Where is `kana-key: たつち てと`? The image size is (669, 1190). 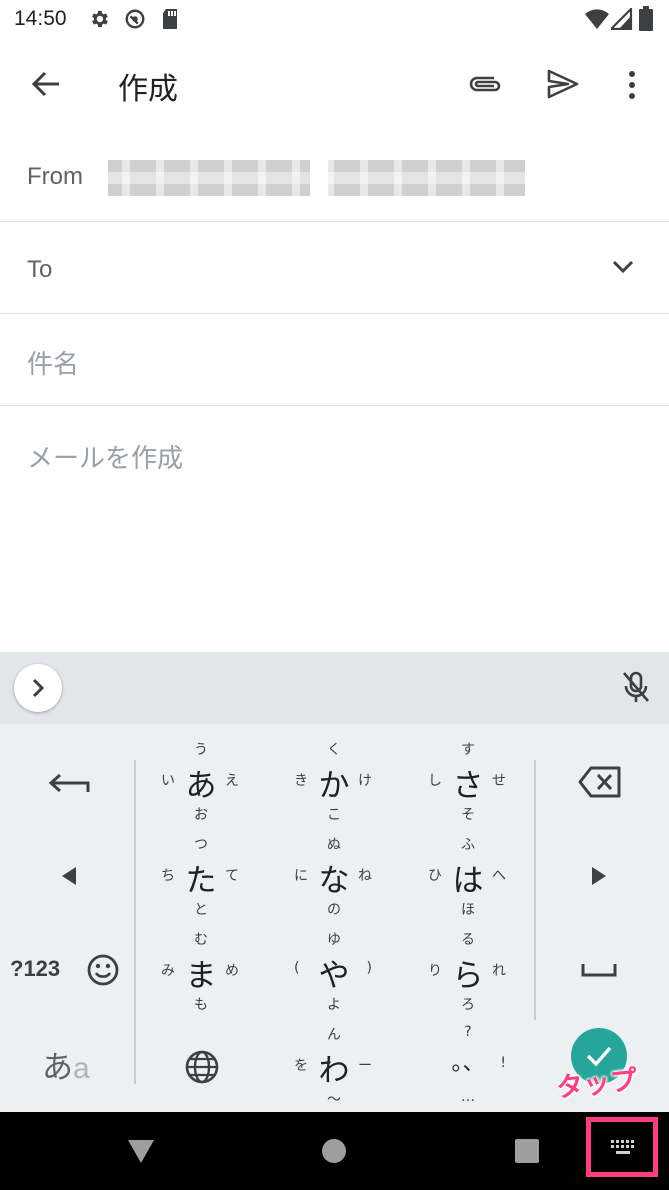
kana-key: たつち てと is located at coordinates (201, 875).